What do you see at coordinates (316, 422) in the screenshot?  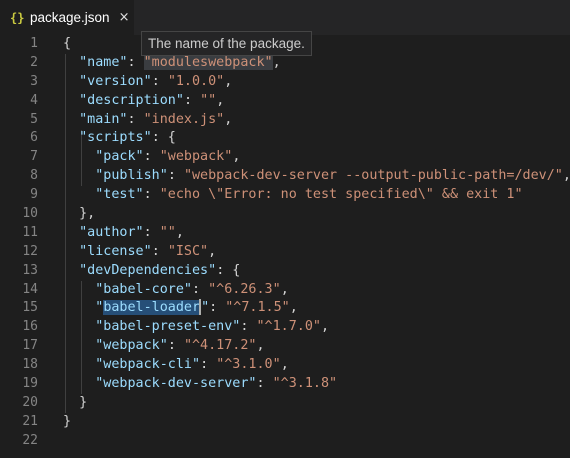 I see `code-line: }` at bounding box center [316, 422].